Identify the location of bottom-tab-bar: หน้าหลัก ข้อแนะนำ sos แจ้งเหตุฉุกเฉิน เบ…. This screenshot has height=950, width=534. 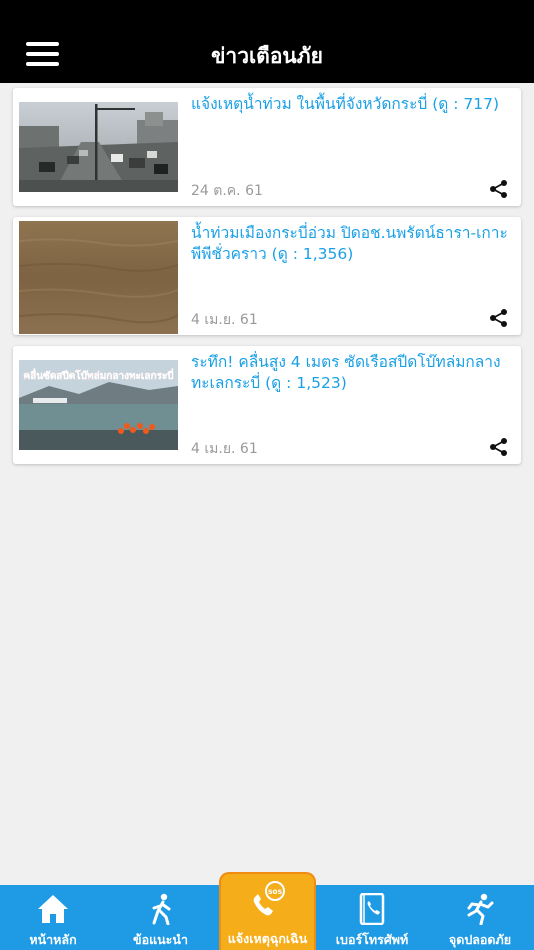
(267, 911).